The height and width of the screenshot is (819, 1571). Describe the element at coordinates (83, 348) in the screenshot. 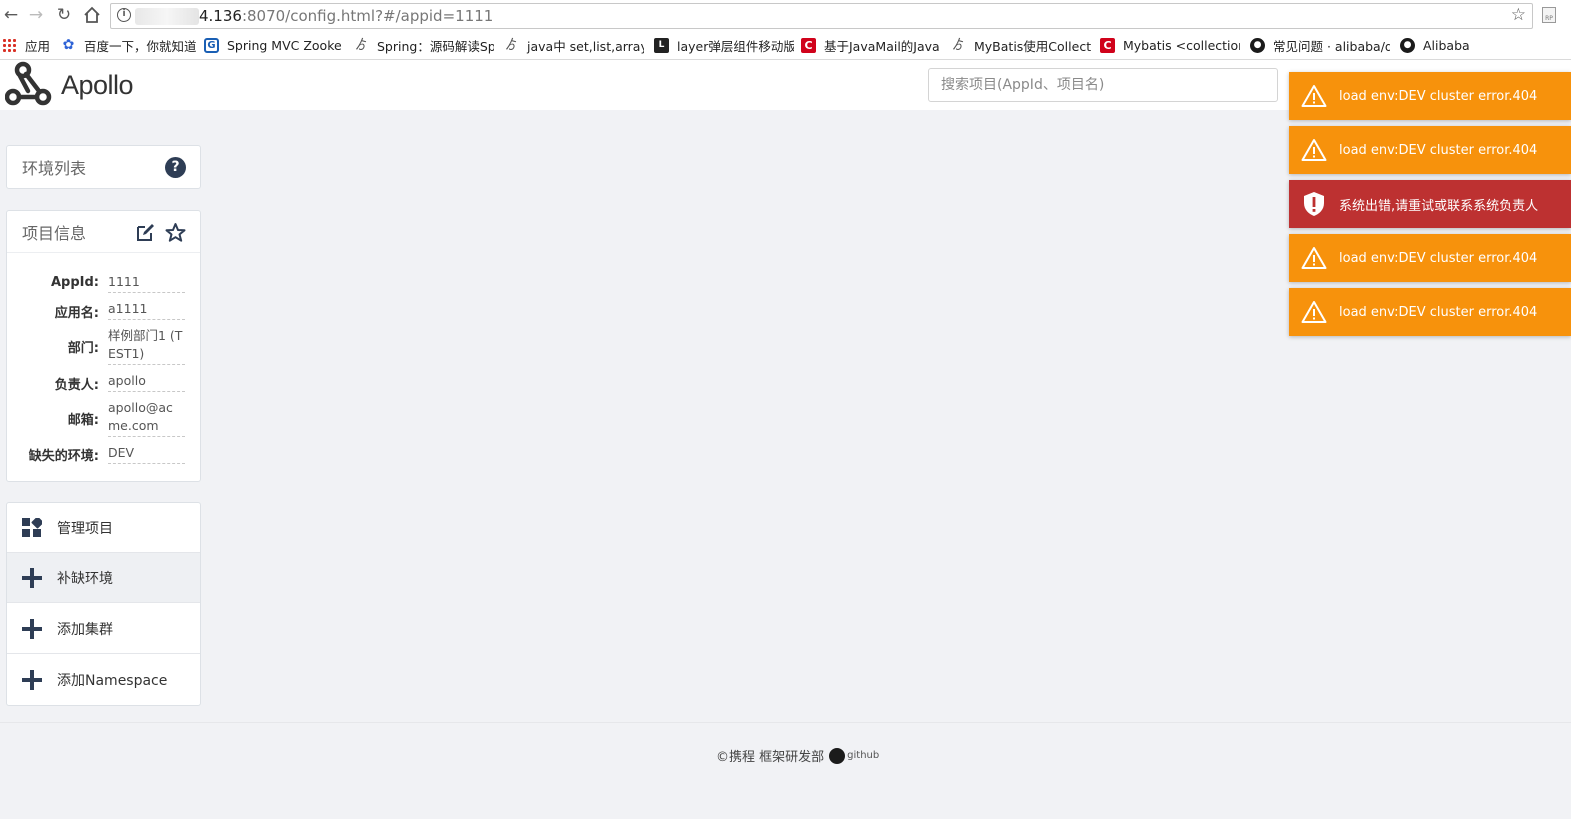

I see `info-label: 部门:` at that location.